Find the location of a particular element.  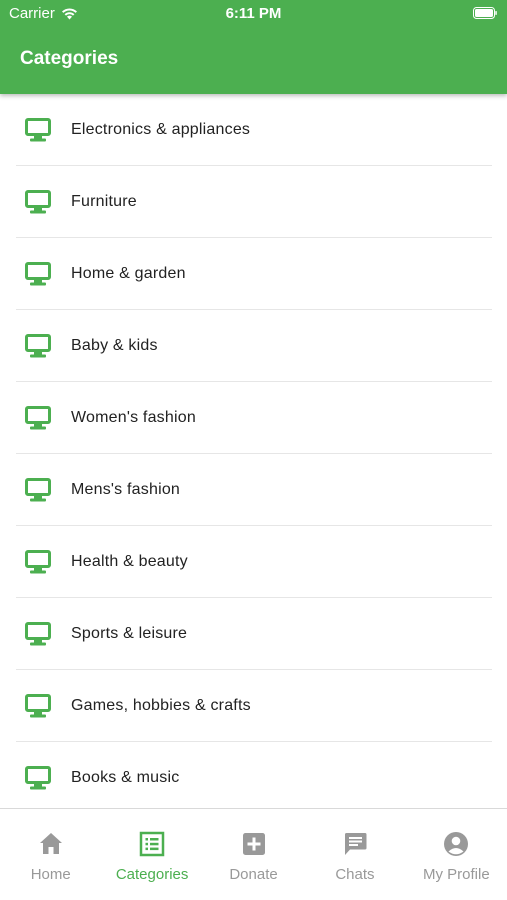

tab-my-profile: My Profile is located at coordinates (456, 854).